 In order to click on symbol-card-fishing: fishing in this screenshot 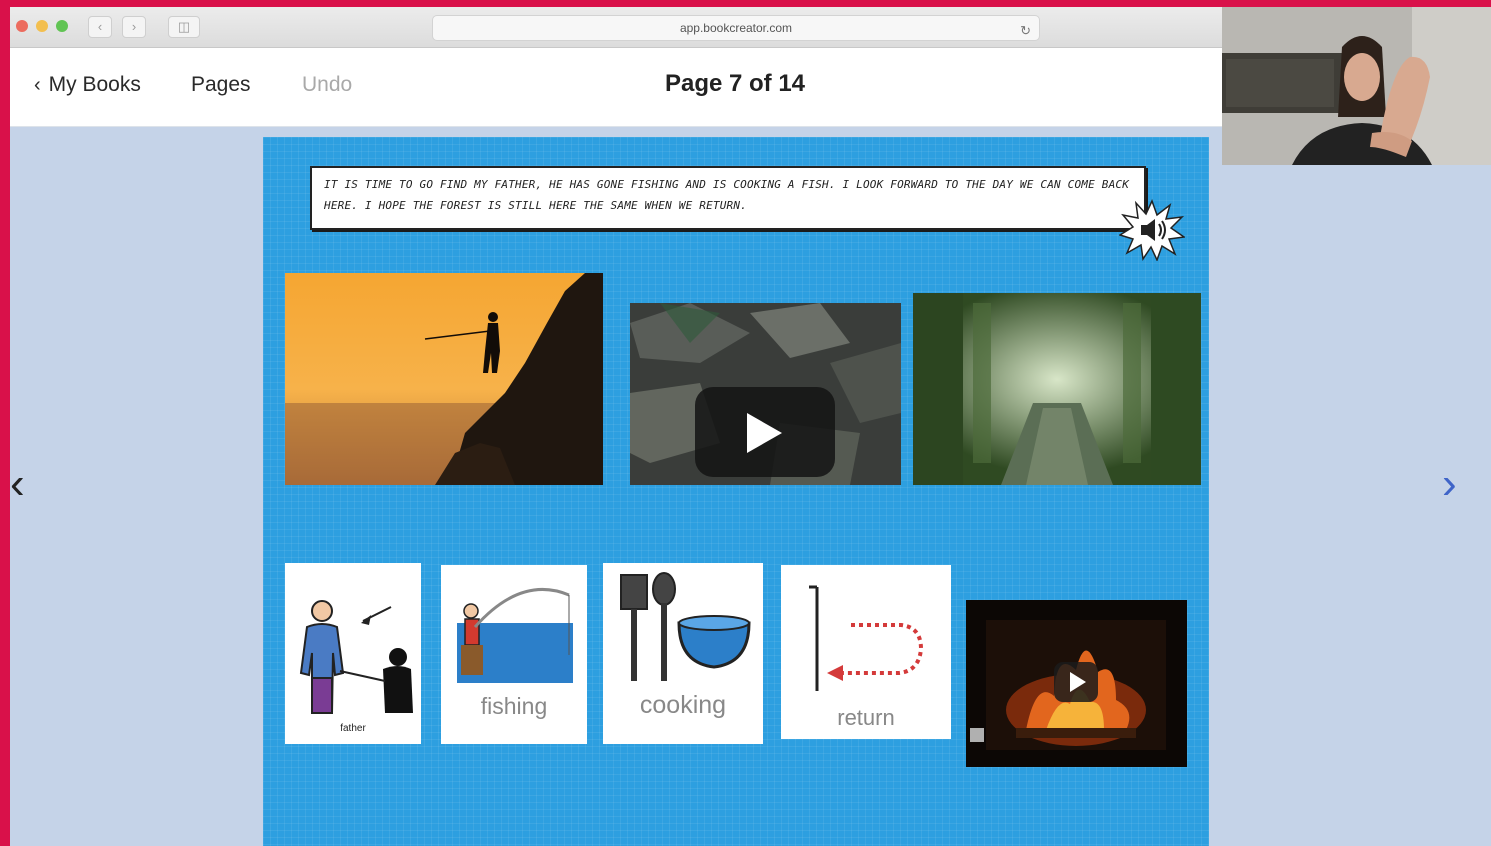, I will do `click(514, 654)`.